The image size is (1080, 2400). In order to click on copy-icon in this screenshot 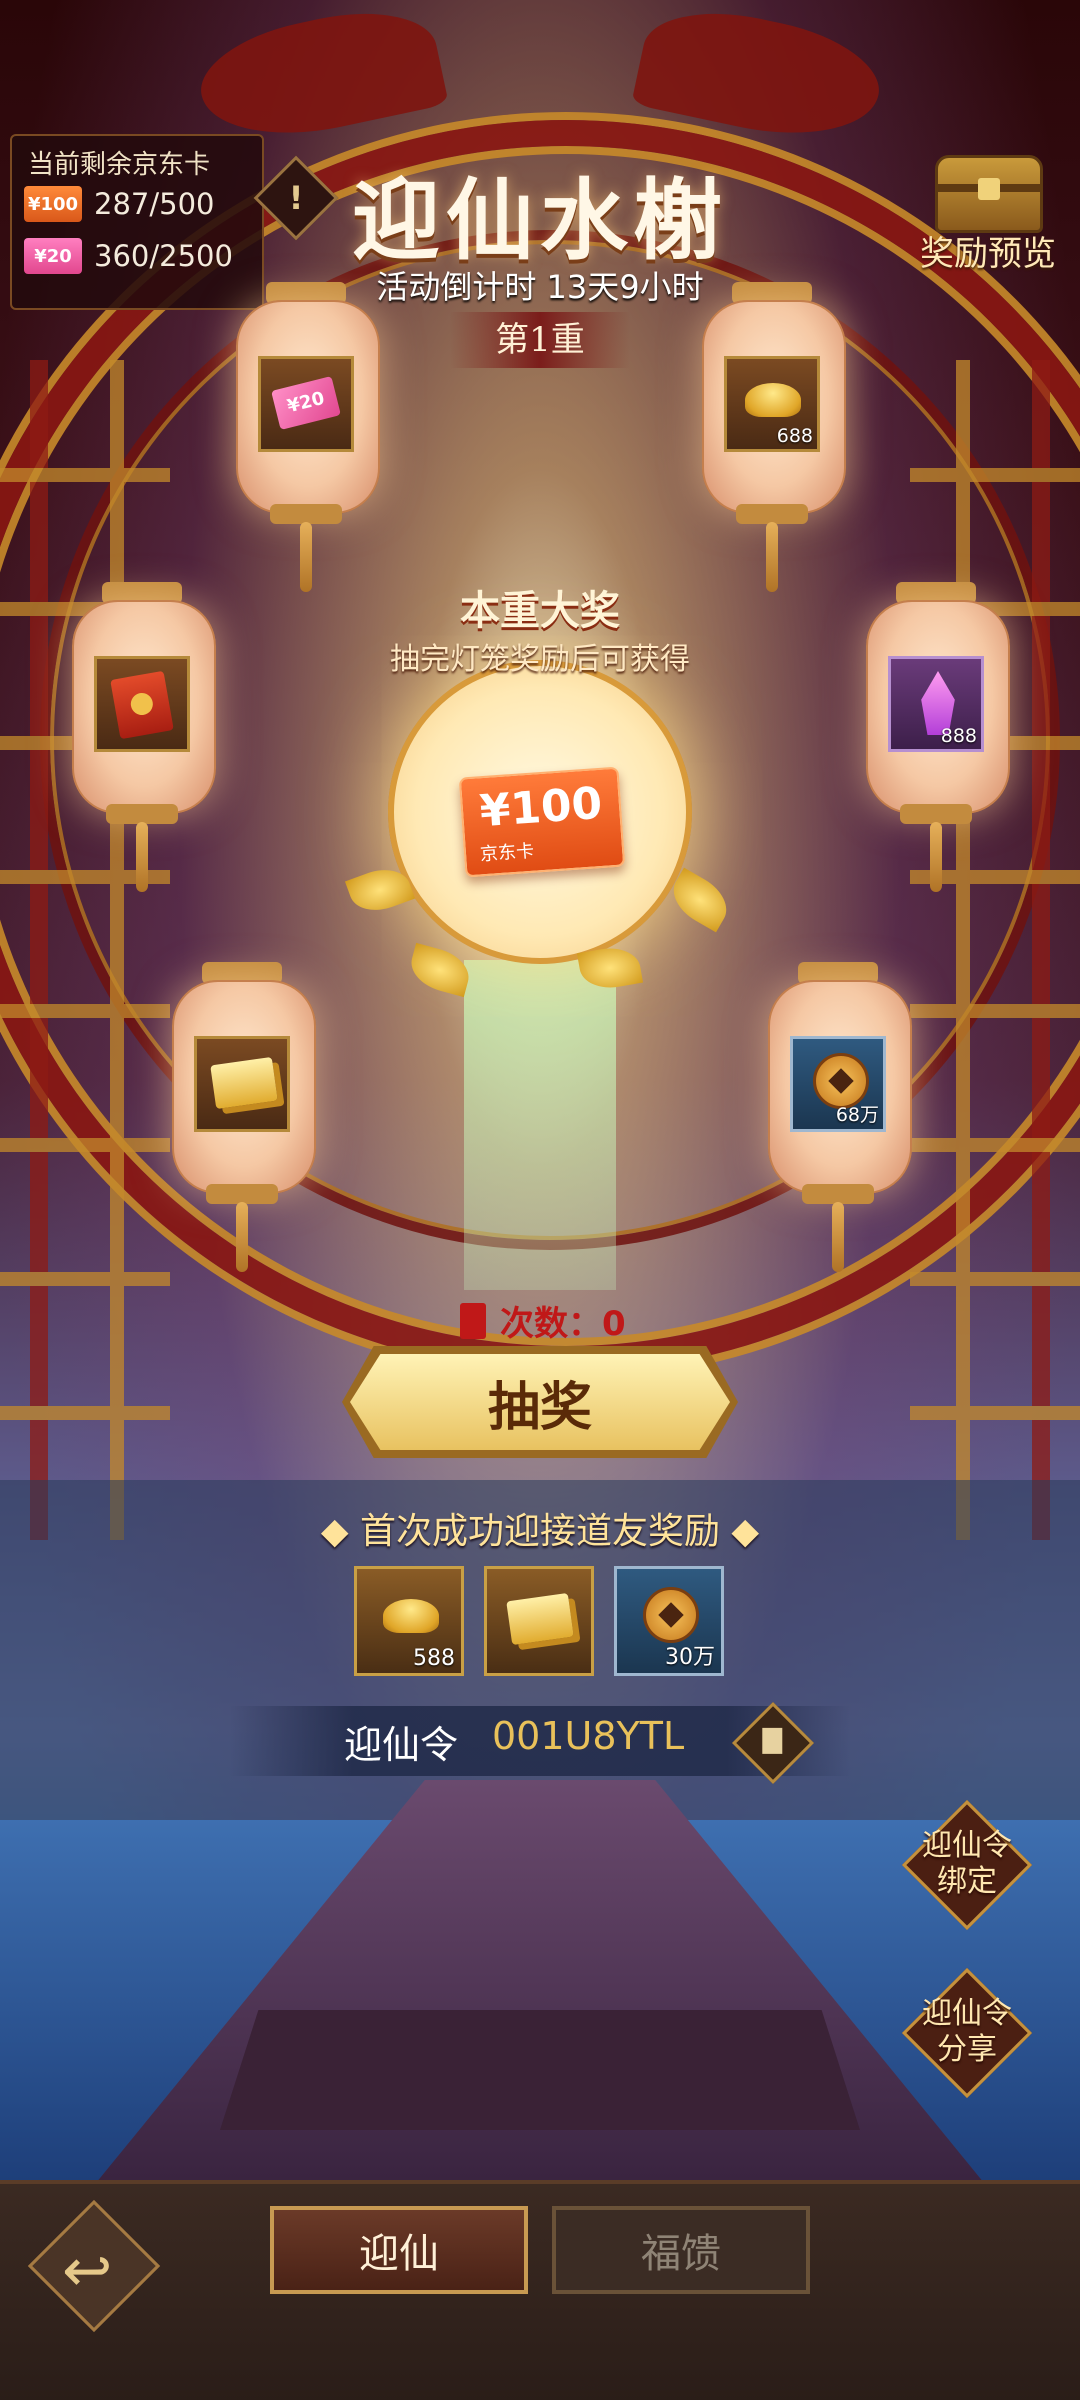, I will do `click(772, 1740)`.